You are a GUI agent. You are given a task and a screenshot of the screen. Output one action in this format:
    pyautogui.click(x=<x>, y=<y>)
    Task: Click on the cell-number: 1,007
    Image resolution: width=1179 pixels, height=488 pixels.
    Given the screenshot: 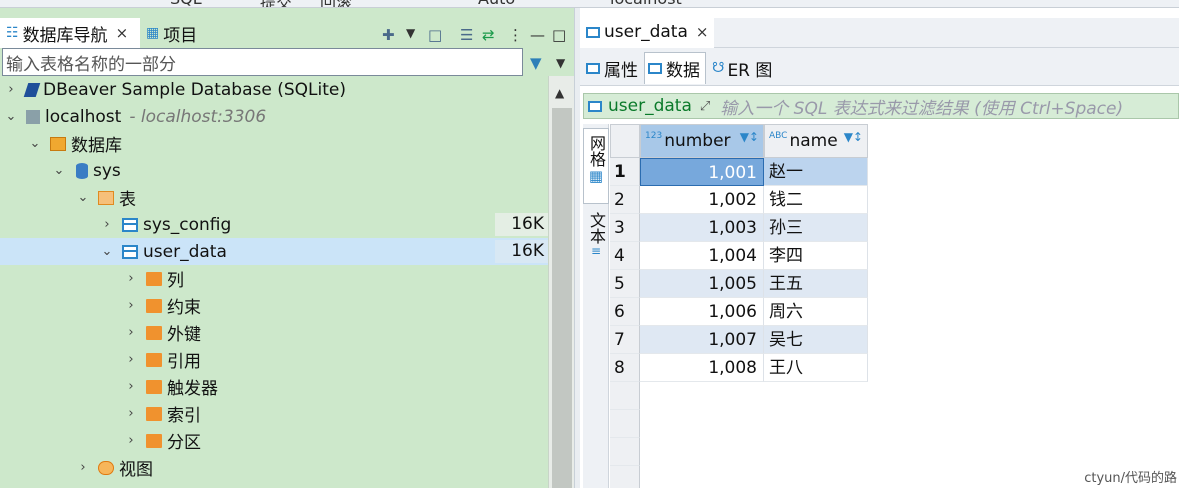 What is the action you would take?
    pyautogui.click(x=702, y=340)
    